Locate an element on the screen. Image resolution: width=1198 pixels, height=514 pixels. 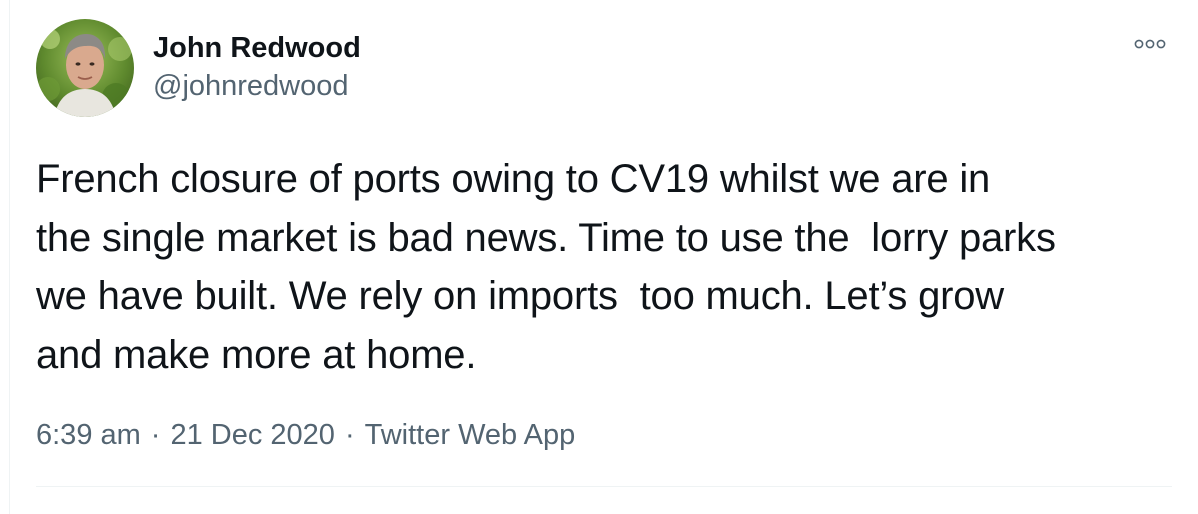
author-display-name: John Redwood is located at coordinates (257, 48).